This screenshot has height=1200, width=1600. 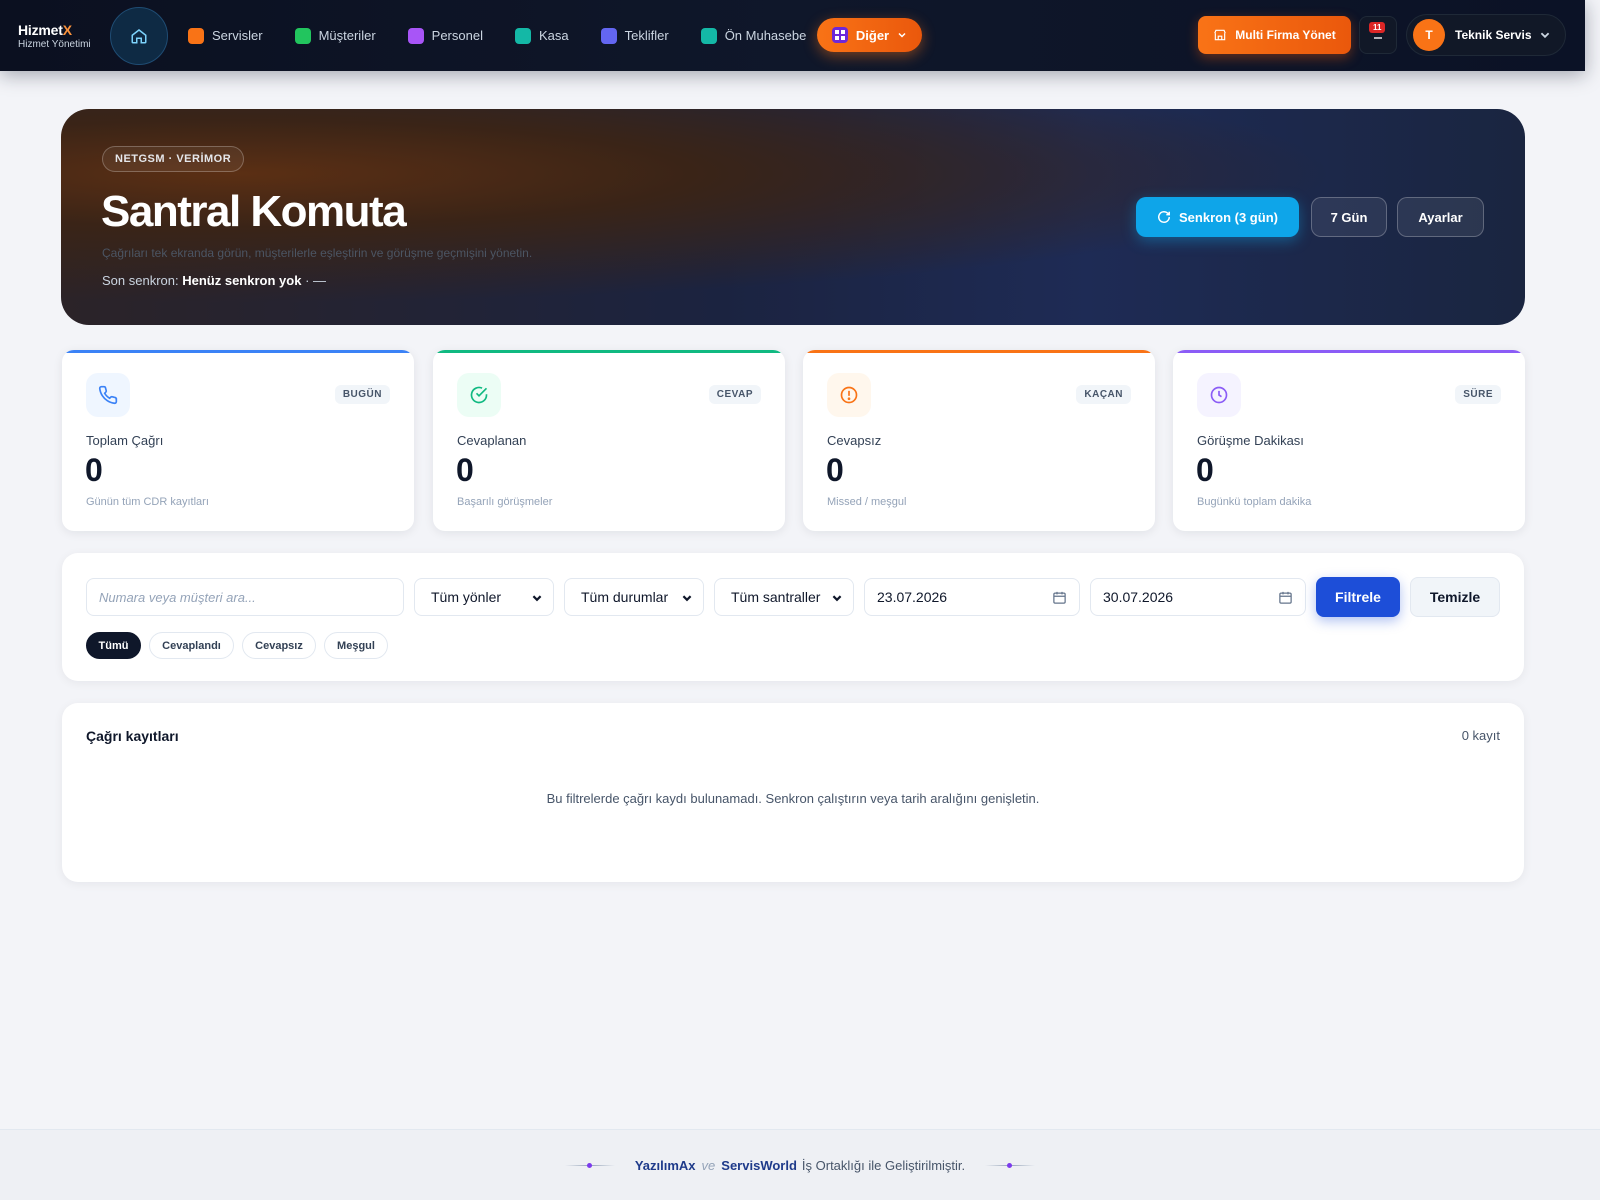 I want to click on clear-button: Temizle, so click(x=1455, y=597).